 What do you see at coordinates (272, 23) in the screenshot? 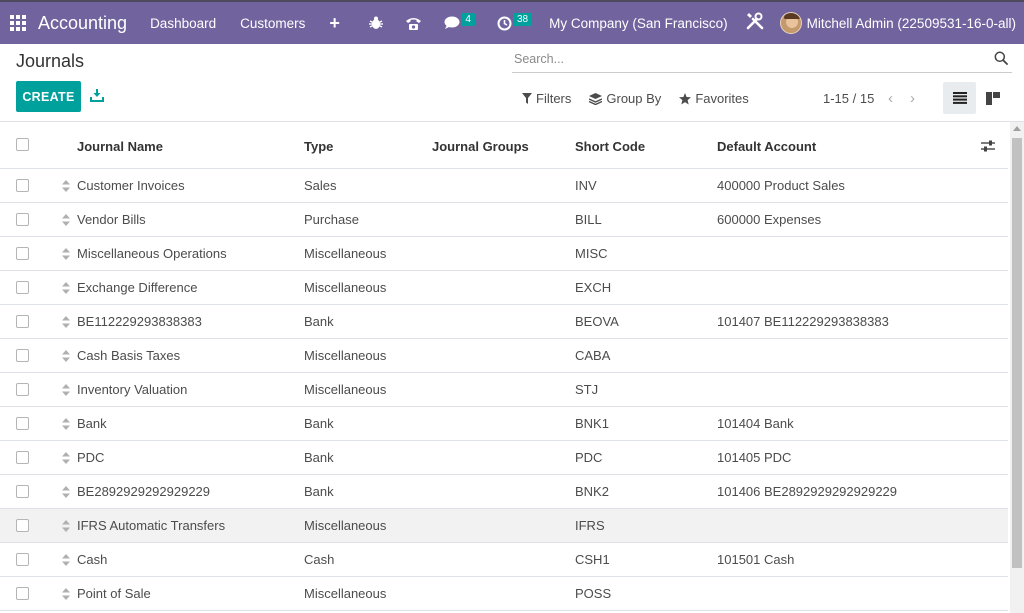
I see `menu-customers: Customers` at bounding box center [272, 23].